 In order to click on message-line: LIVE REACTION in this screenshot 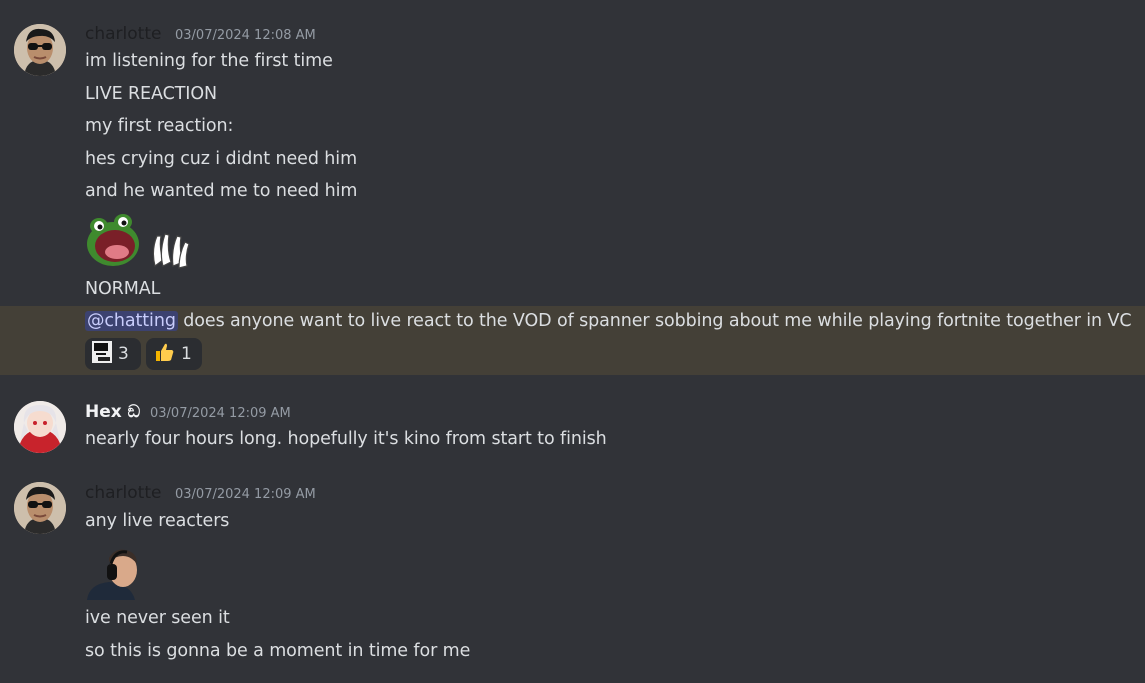, I will do `click(151, 94)`.